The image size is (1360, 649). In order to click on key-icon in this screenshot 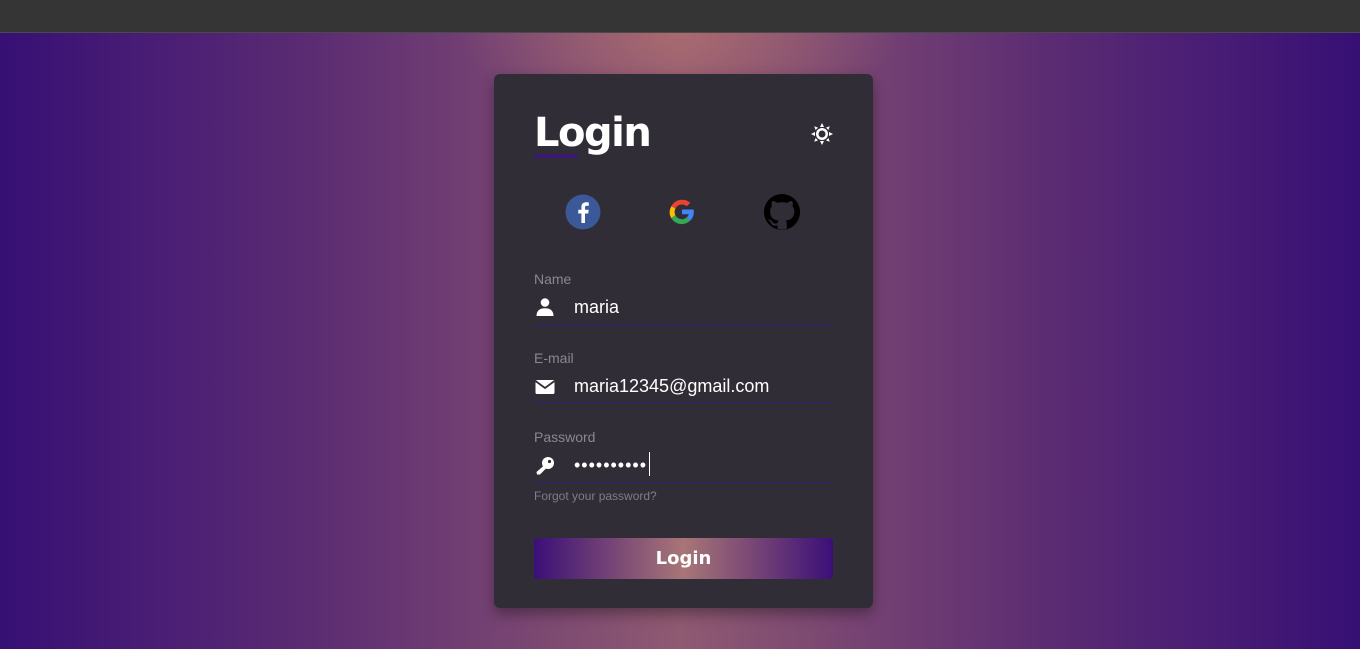, I will do `click(545, 466)`.